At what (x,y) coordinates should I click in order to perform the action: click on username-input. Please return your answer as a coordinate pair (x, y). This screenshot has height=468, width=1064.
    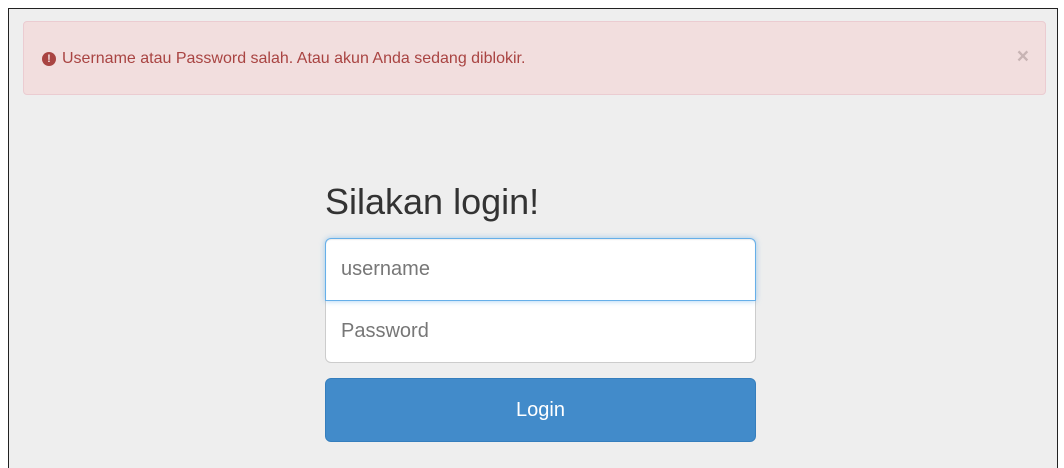
    Looking at the image, I should click on (540, 269).